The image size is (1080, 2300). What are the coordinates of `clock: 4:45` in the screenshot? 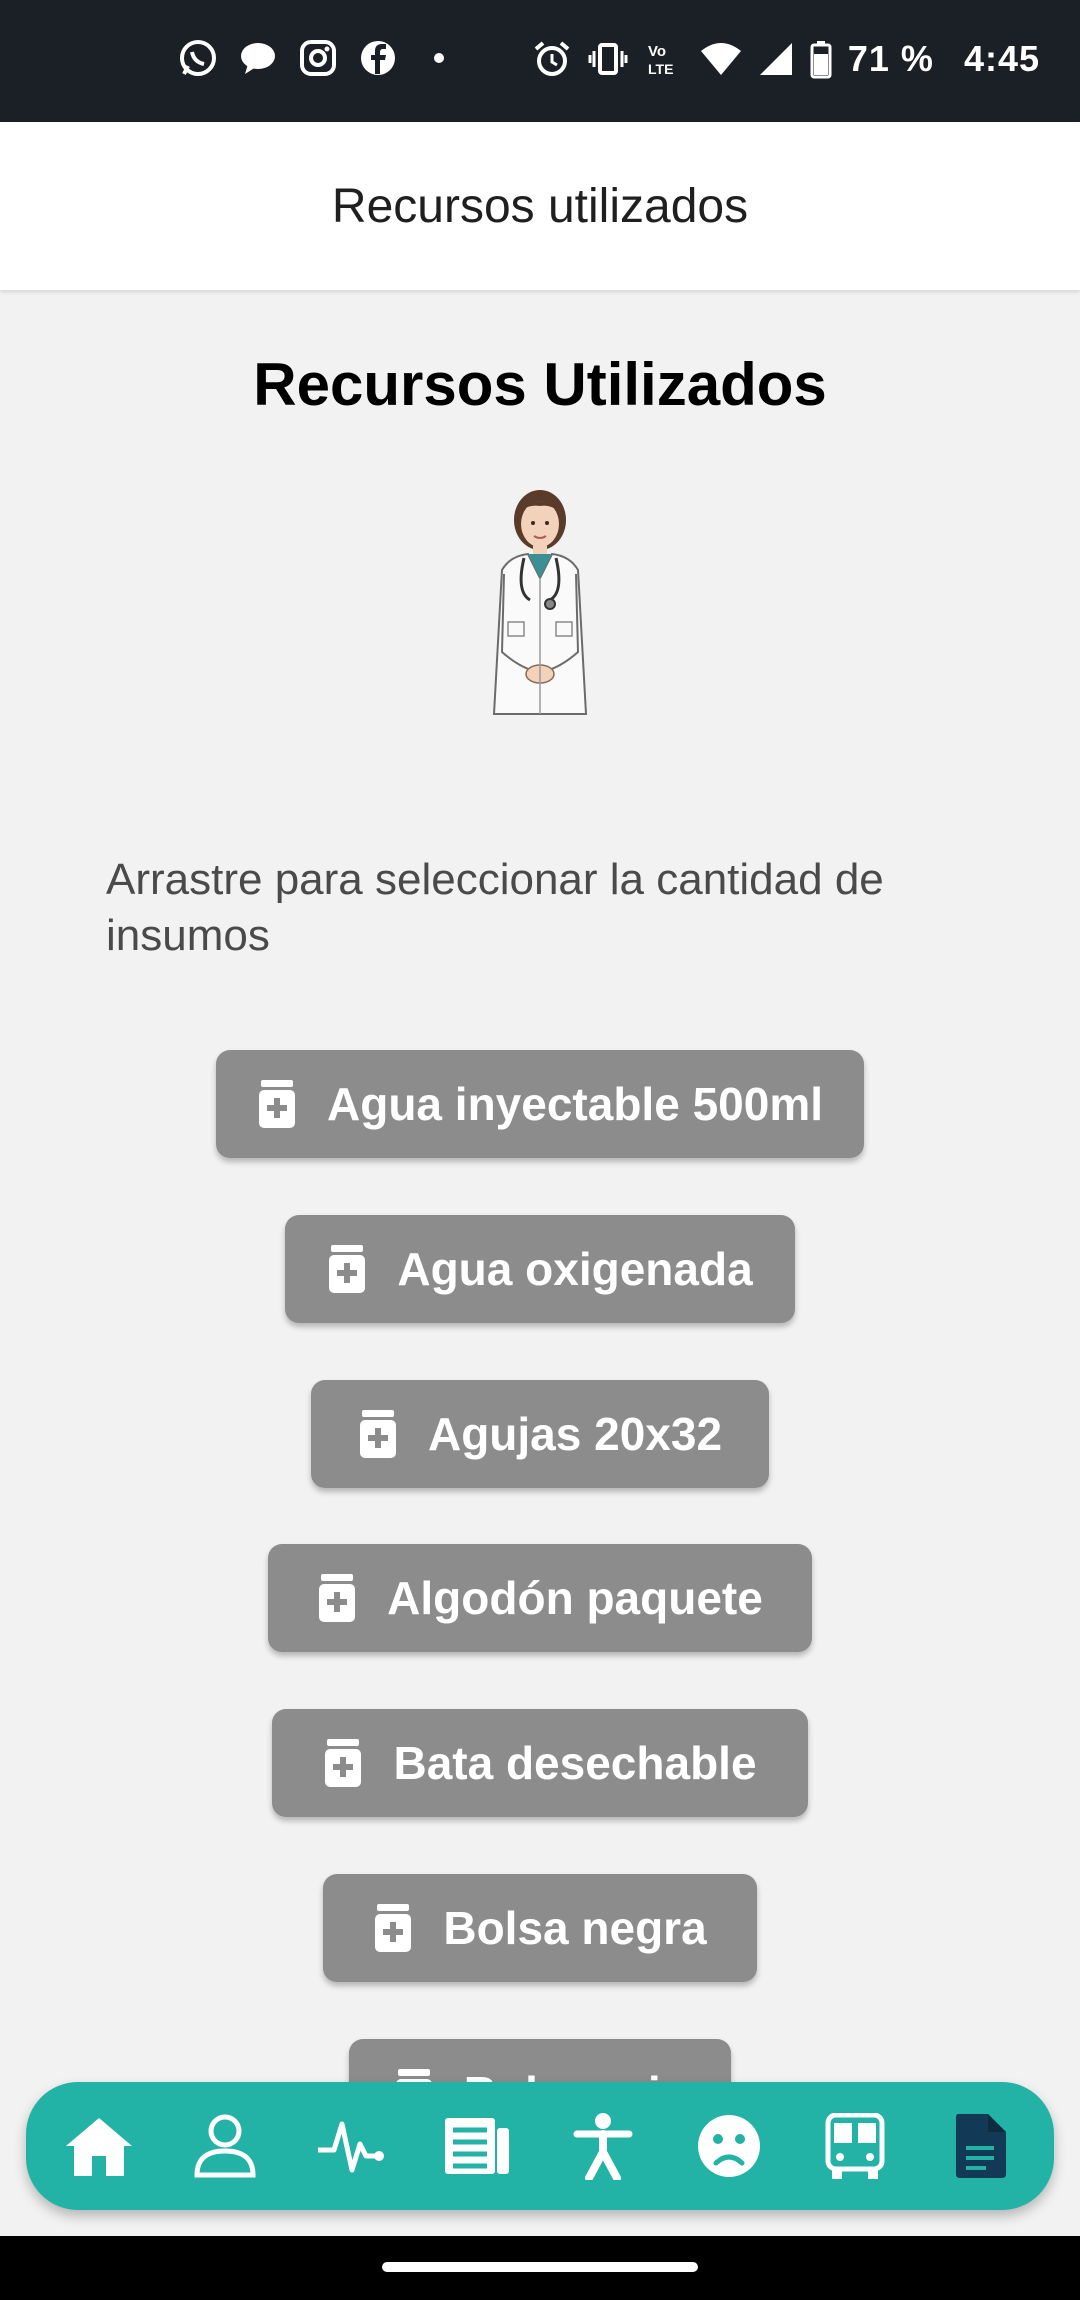 It's located at (1001, 58).